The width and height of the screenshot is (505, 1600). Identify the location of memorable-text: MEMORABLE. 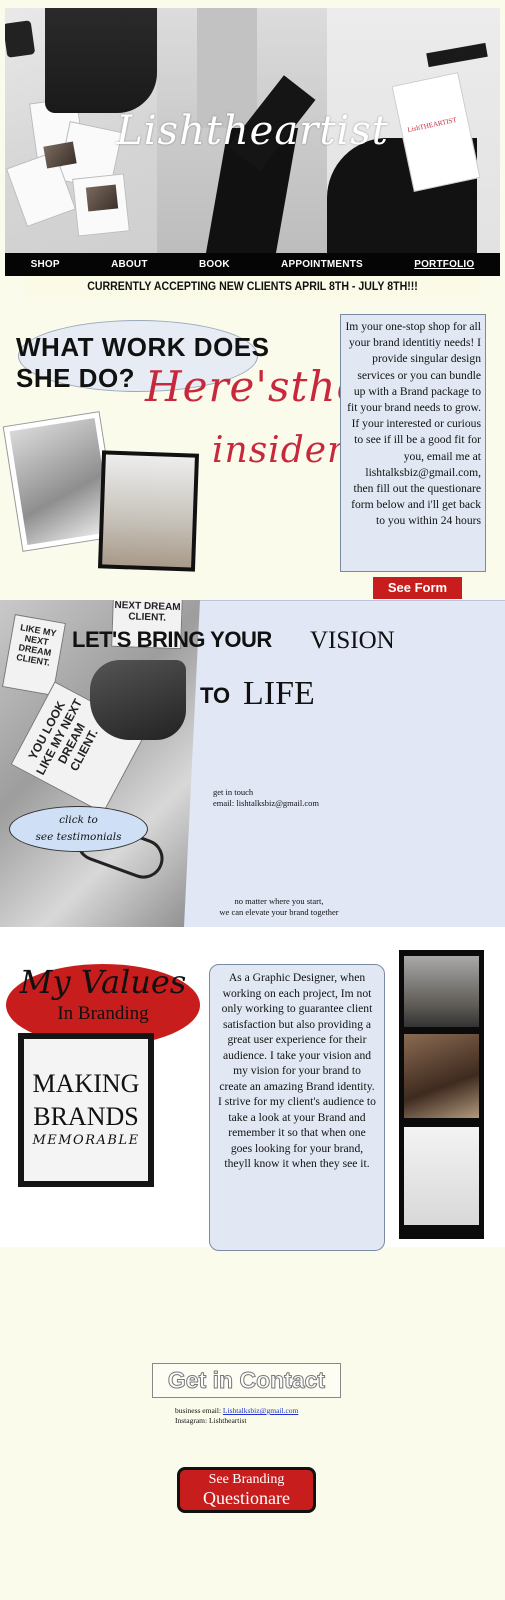
(86, 1140).